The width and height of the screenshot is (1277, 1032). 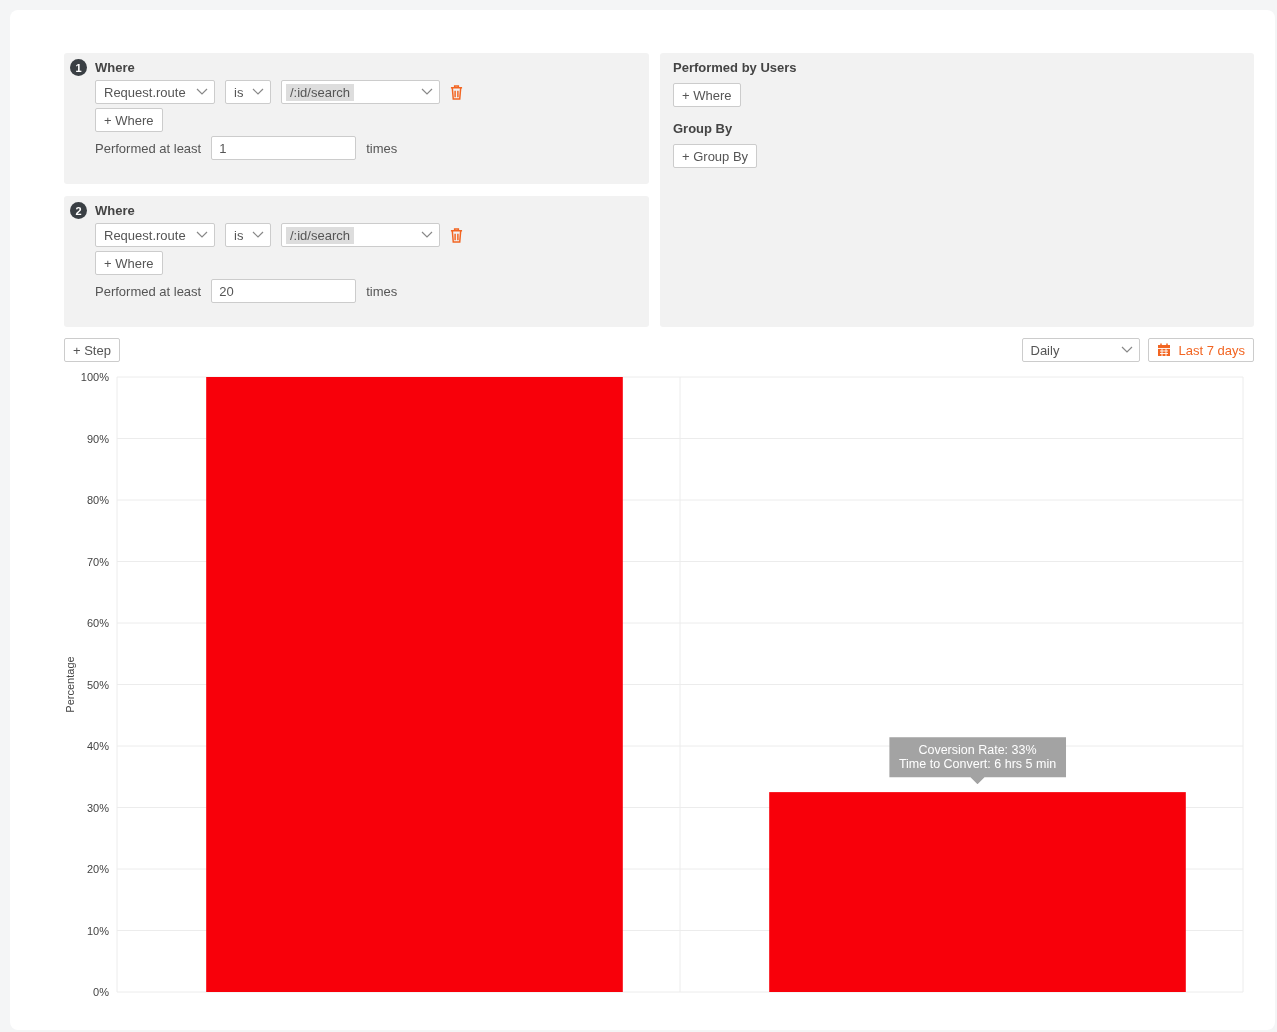 I want to click on step-number: 1, so click(x=78, y=67).